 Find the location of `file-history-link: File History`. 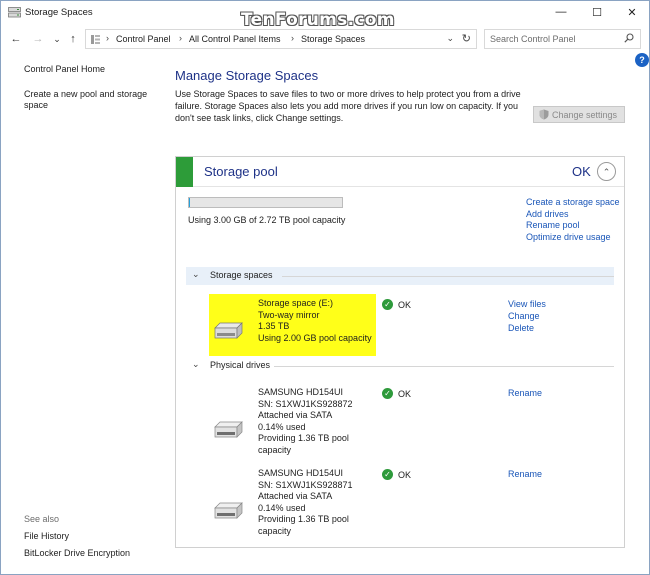

file-history-link: File History is located at coordinates (77, 536).